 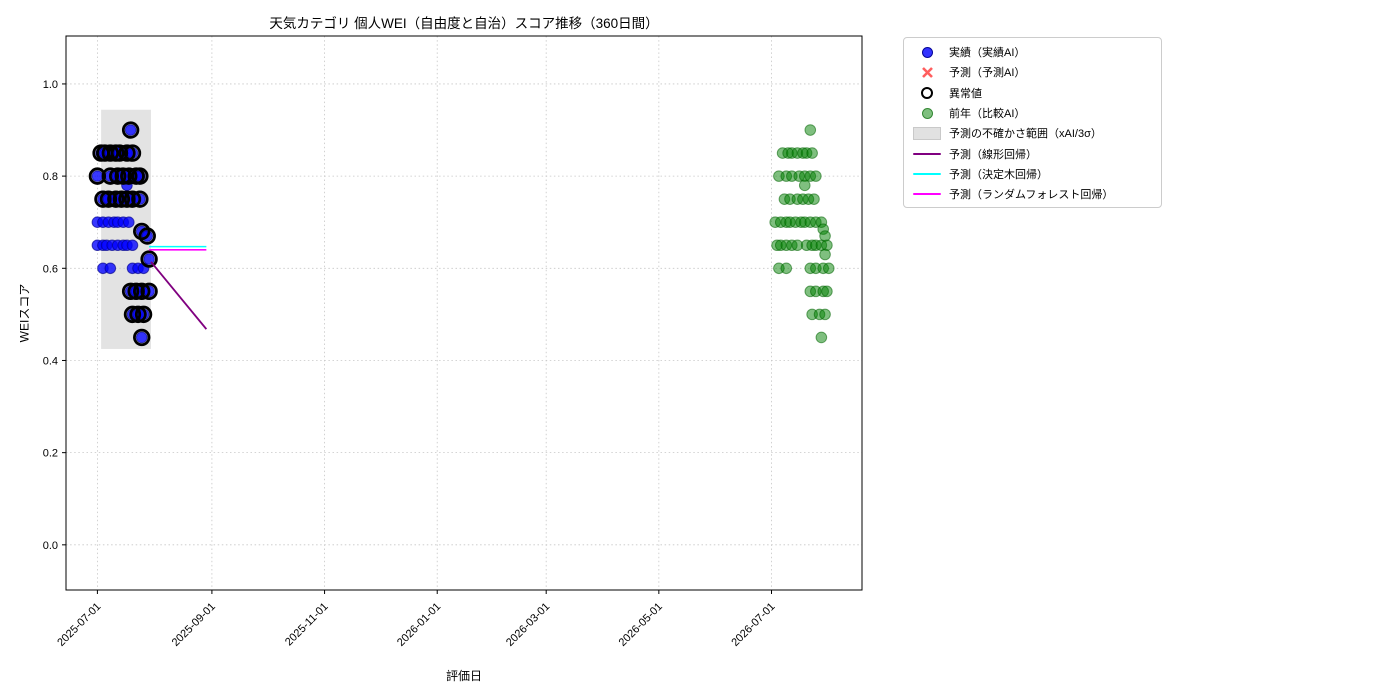 I want to click on legend-label: 前年（比較AI）, so click(x=987, y=114).